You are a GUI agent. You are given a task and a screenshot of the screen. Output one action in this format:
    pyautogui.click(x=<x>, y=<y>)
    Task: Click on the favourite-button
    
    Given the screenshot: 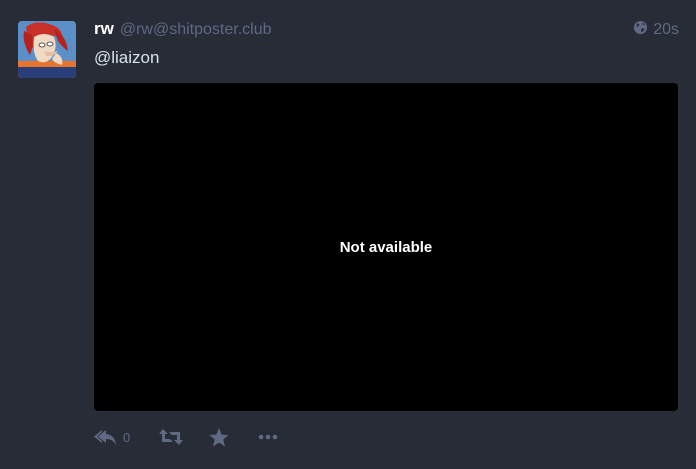 What is the action you would take?
    pyautogui.click(x=233, y=437)
    